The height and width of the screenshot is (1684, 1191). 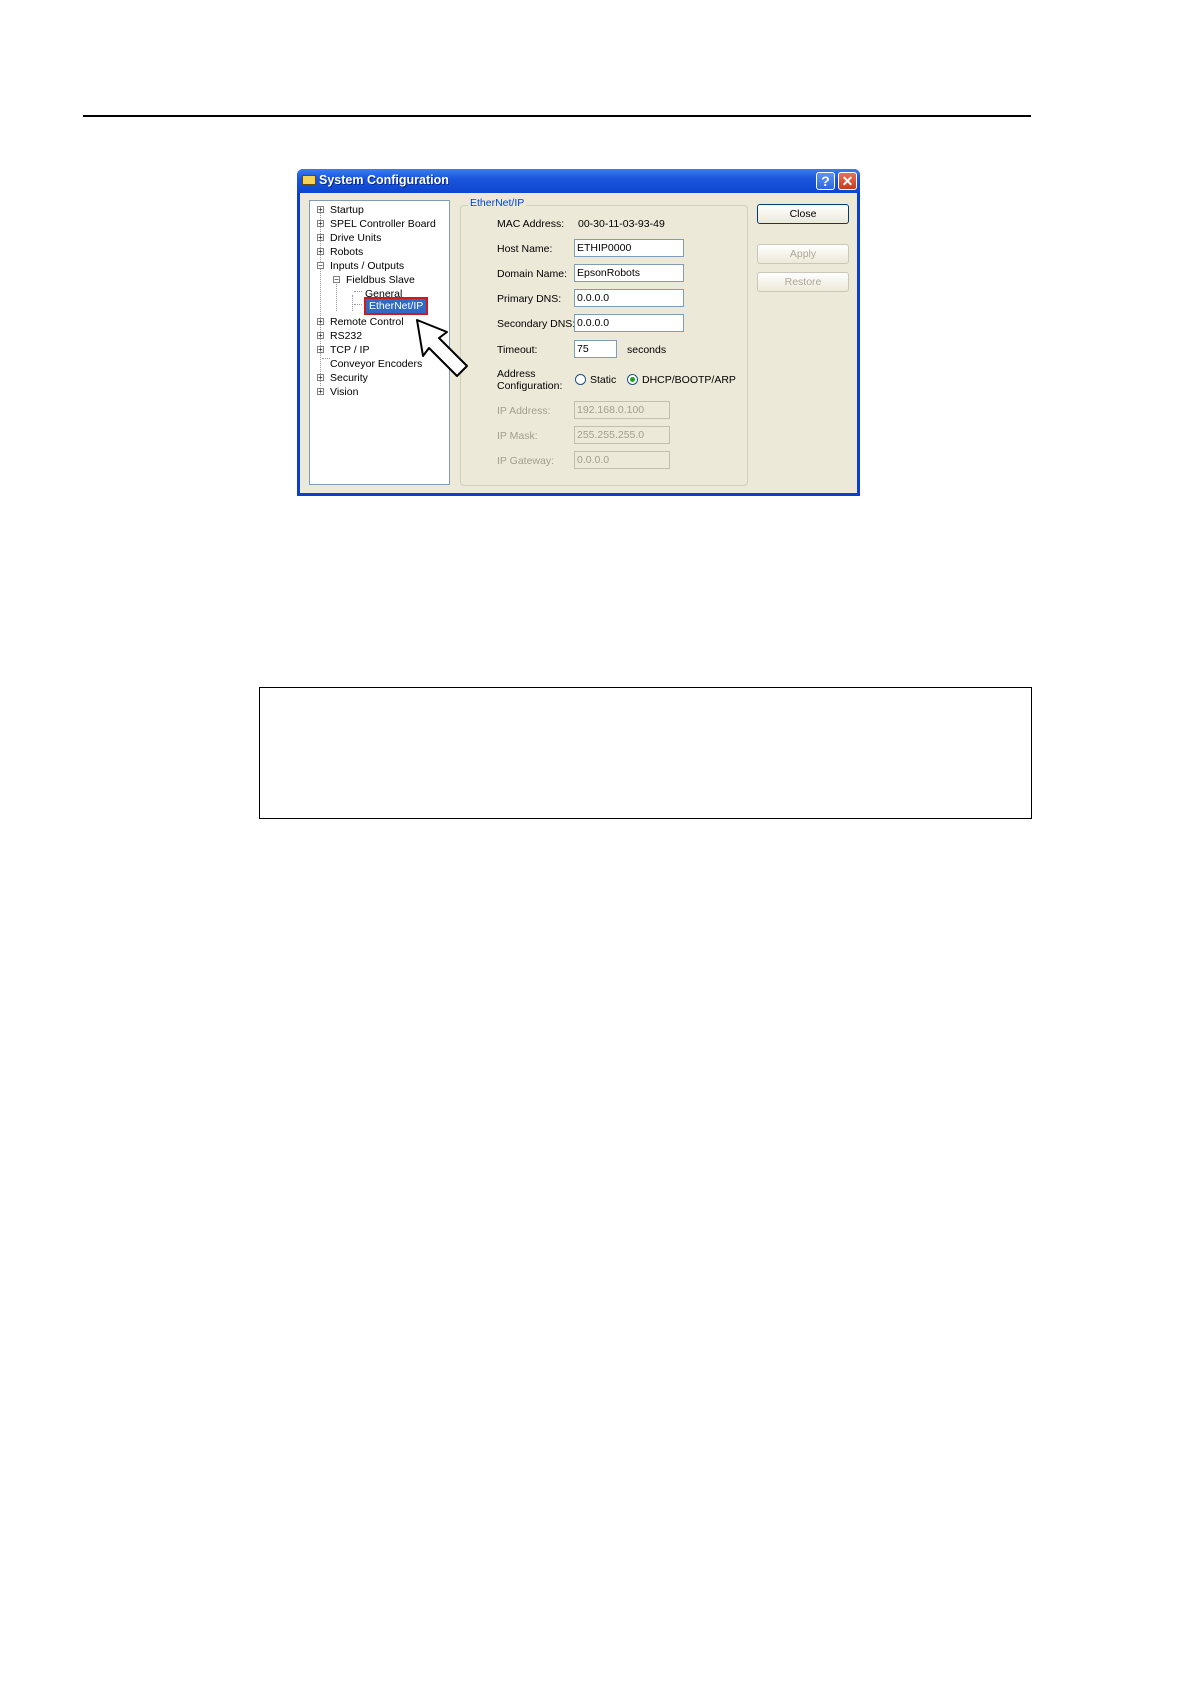 What do you see at coordinates (557, 116) in the screenshot?
I see `page-top-rule` at bounding box center [557, 116].